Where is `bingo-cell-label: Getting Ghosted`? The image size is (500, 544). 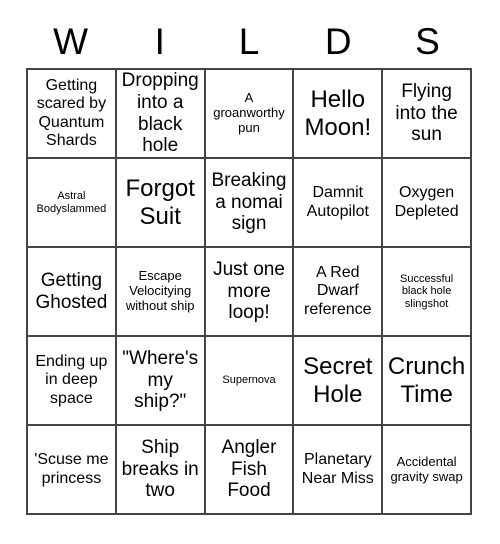
bingo-cell-label: Getting Ghosted is located at coordinates (71, 291).